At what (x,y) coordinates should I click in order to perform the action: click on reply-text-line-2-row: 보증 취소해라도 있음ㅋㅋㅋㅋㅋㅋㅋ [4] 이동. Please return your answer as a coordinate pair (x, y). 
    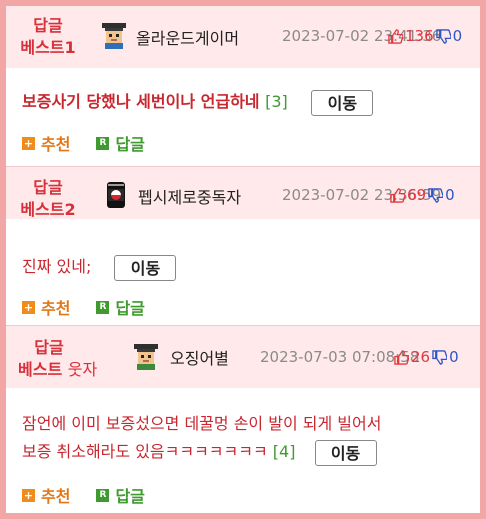
    Looking at the image, I should click on (247, 452).